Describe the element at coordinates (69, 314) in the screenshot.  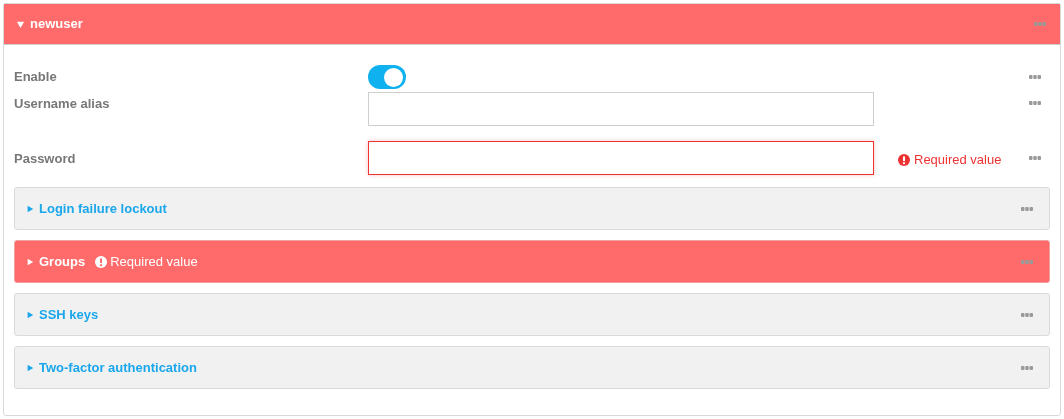
I see `section-title: SSH keys` at that location.